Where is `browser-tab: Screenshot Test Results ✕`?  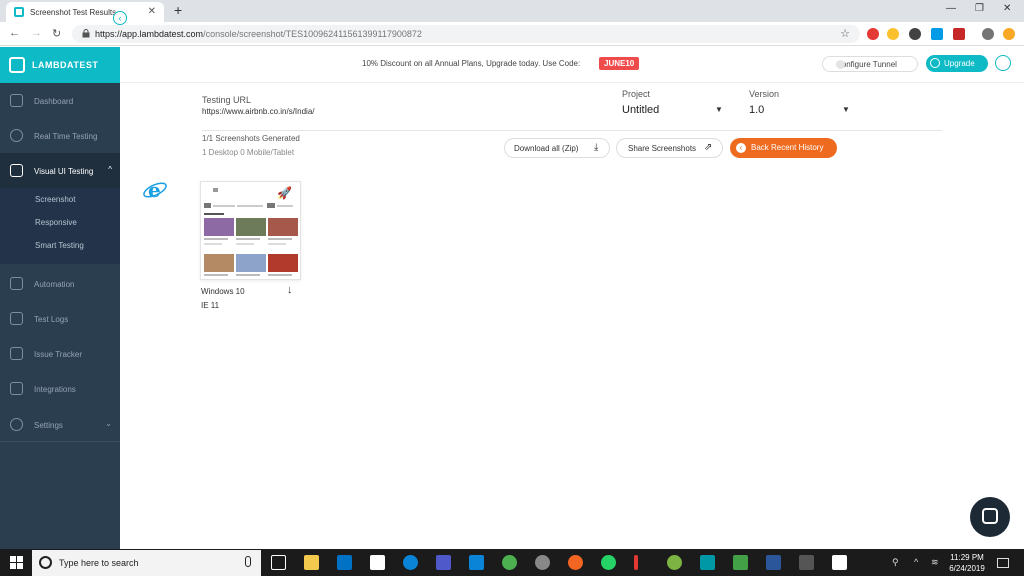 browser-tab: Screenshot Test Results ✕ is located at coordinates (85, 12).